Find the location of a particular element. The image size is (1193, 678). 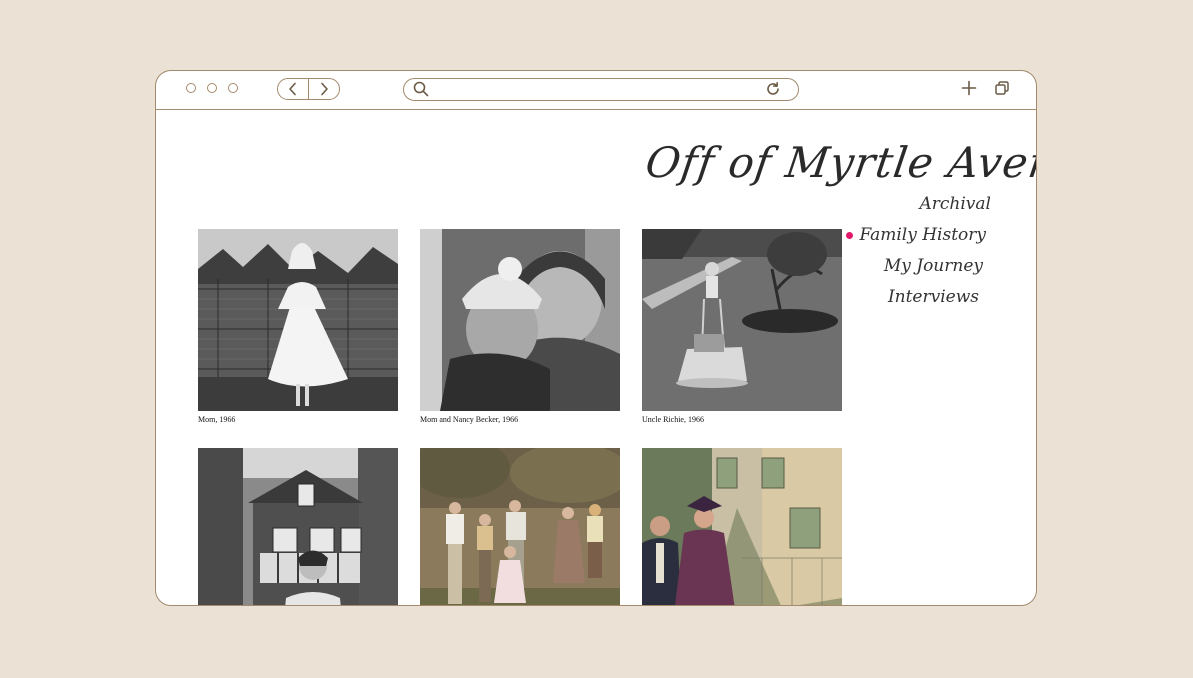

photo-caption: Mom, 1966 is located at coordinates (217, 419).